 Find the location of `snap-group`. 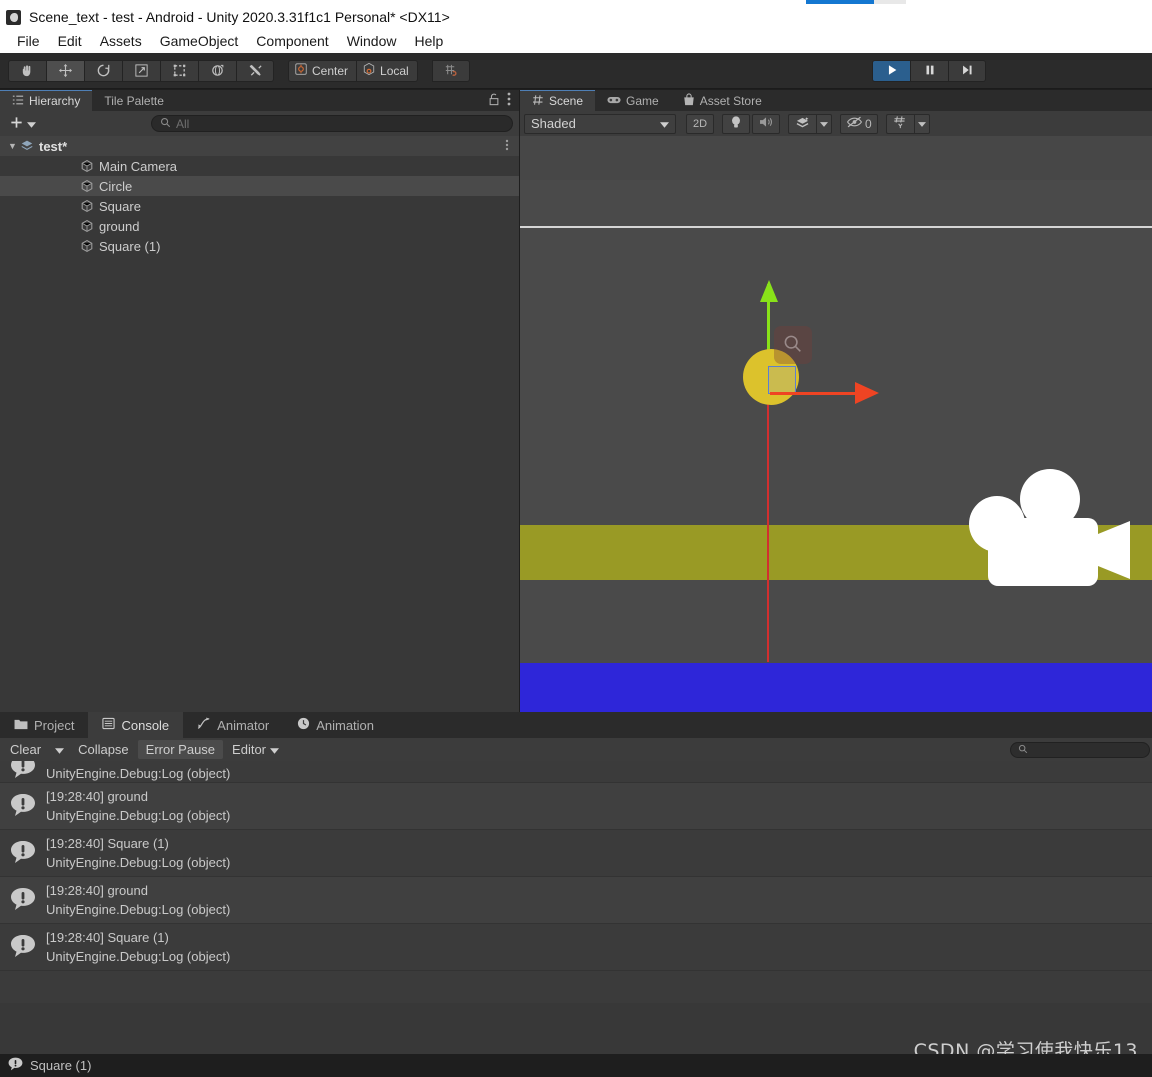

snap-group is located at coordinates (450, 70).